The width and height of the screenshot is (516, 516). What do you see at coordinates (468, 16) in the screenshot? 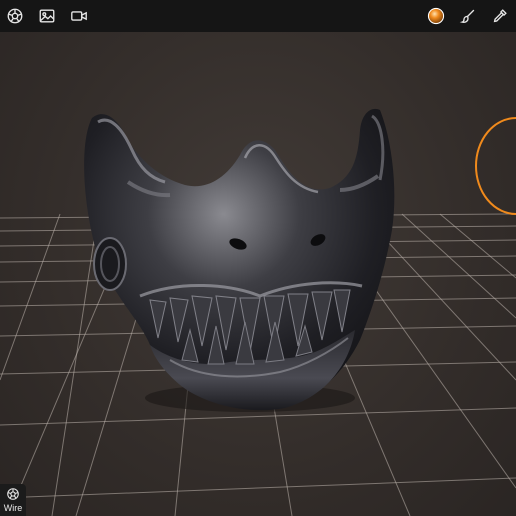
I see `brush-icon` at bounding box center [468, 16].